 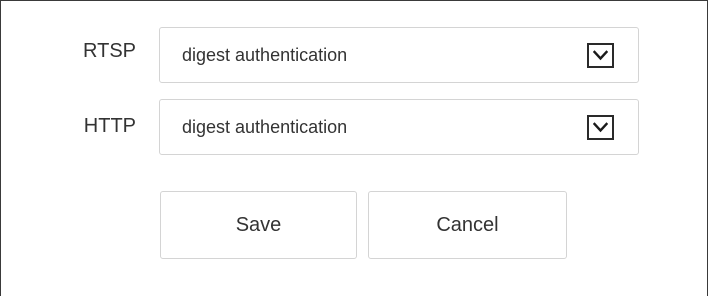 I want to click on rtsp-dropdown-button, so click(x=600, y=55).